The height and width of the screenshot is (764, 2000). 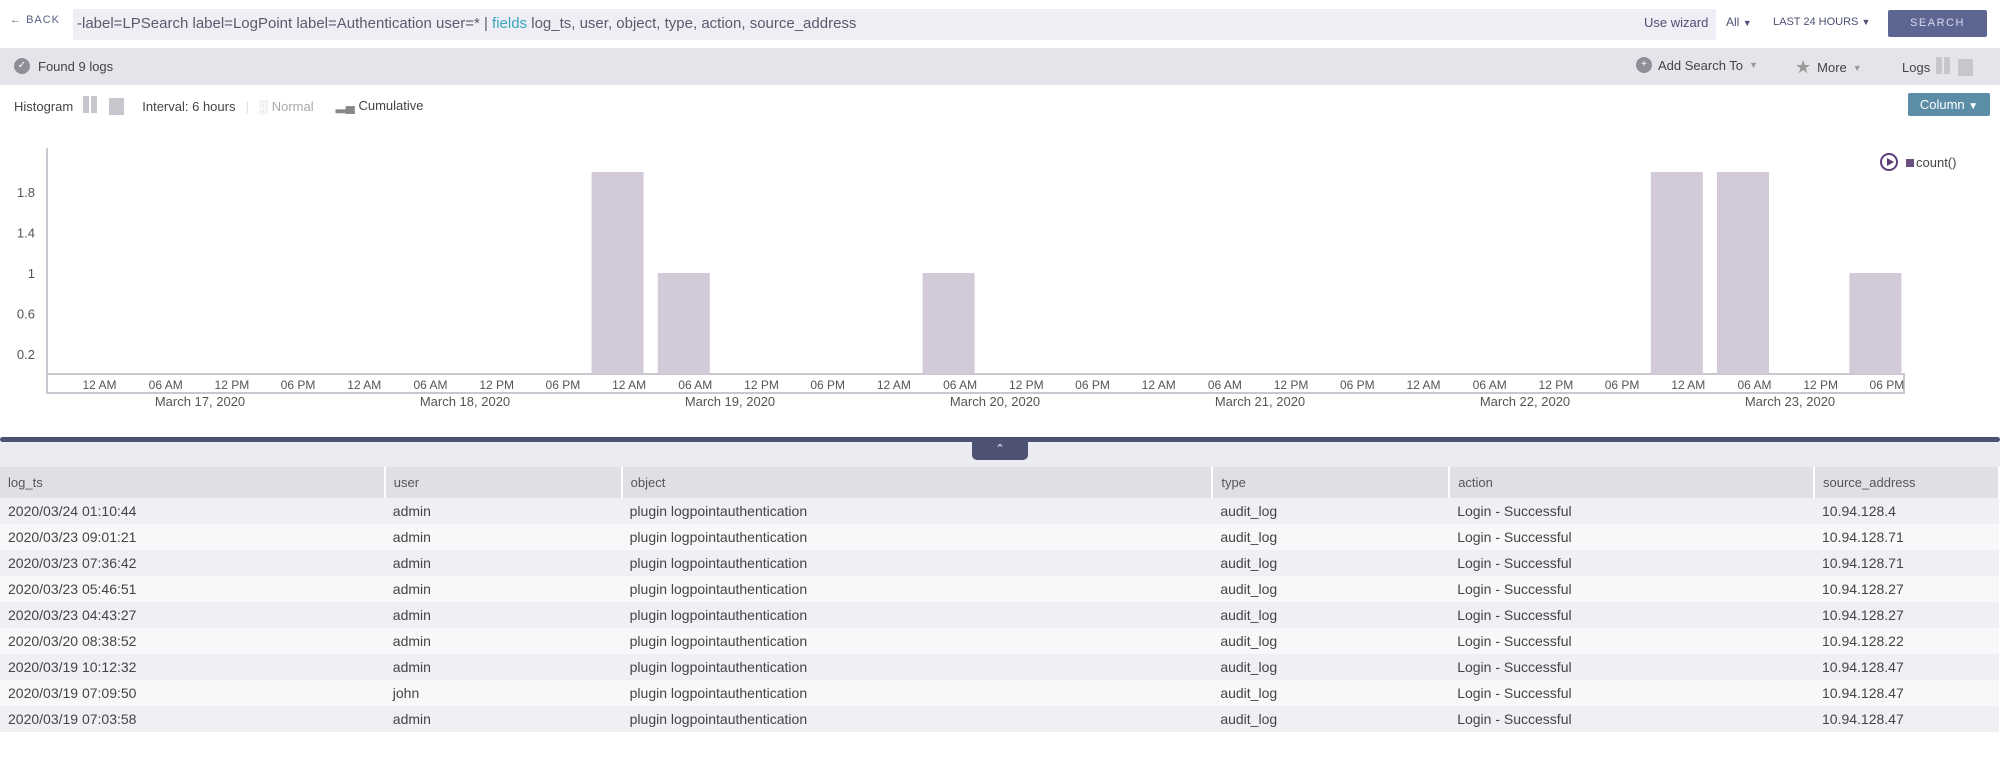 What do you see at coordinates (31, 273) in the screenshot?
I see `y-tick-label: 1` at bounding box center [31, 273].